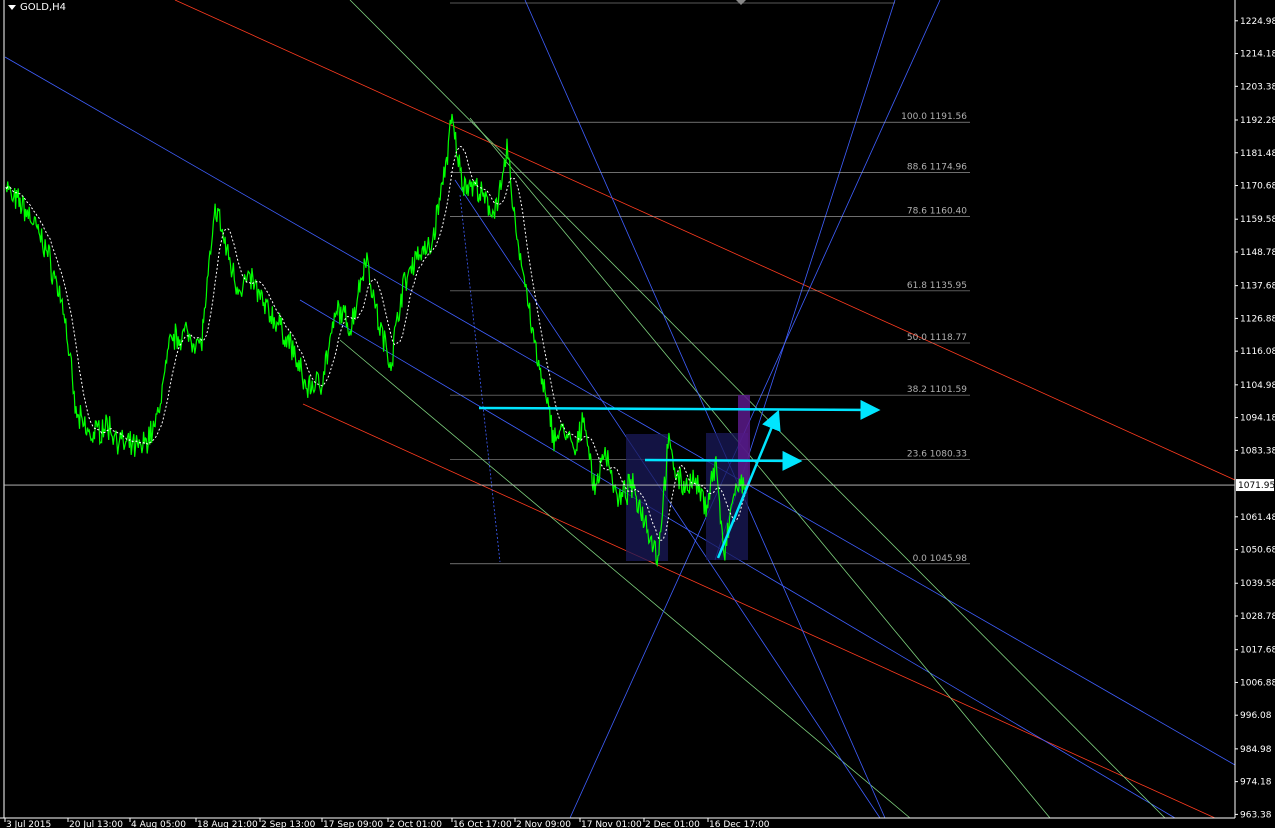  Describe the element at coordinates (96, 824) in the screenshot. I see `x-tick-label: 20 Jul 13:00` at that location.